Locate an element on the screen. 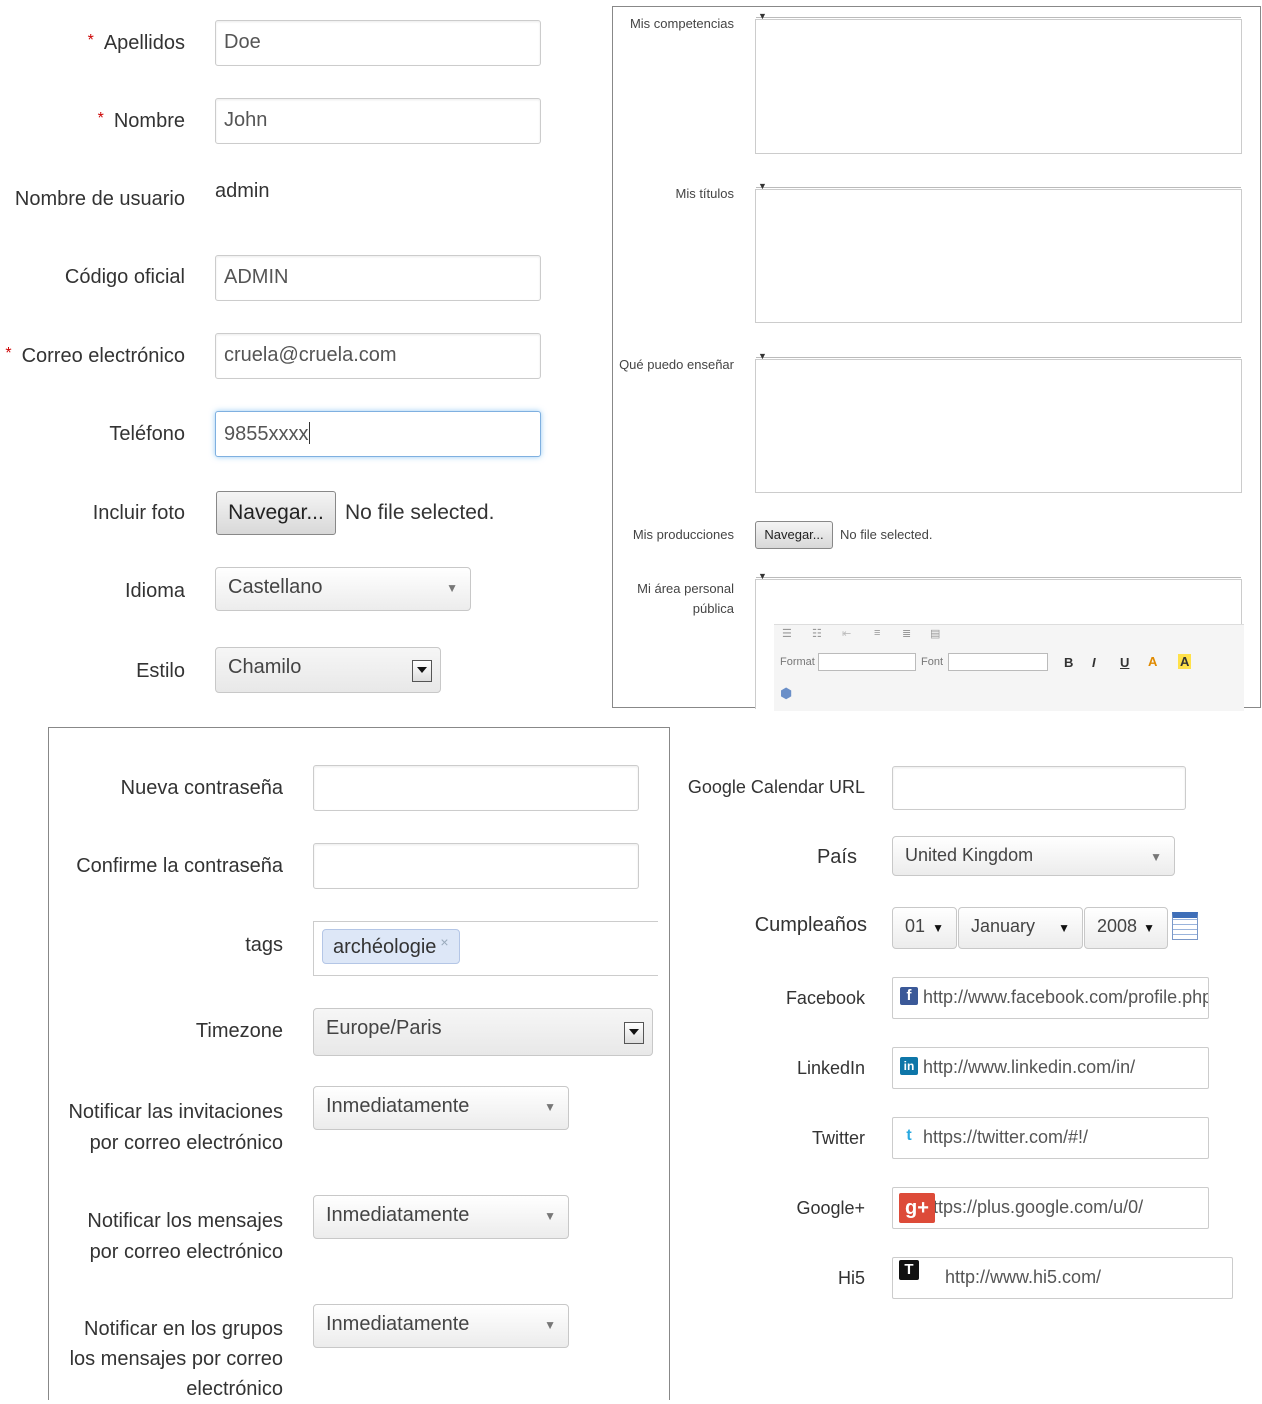 The width and height of the screenshot is (1262, 1404). notif-mensajes-select: Inmediatamente ▼ is located at coordinates (441, 1217).